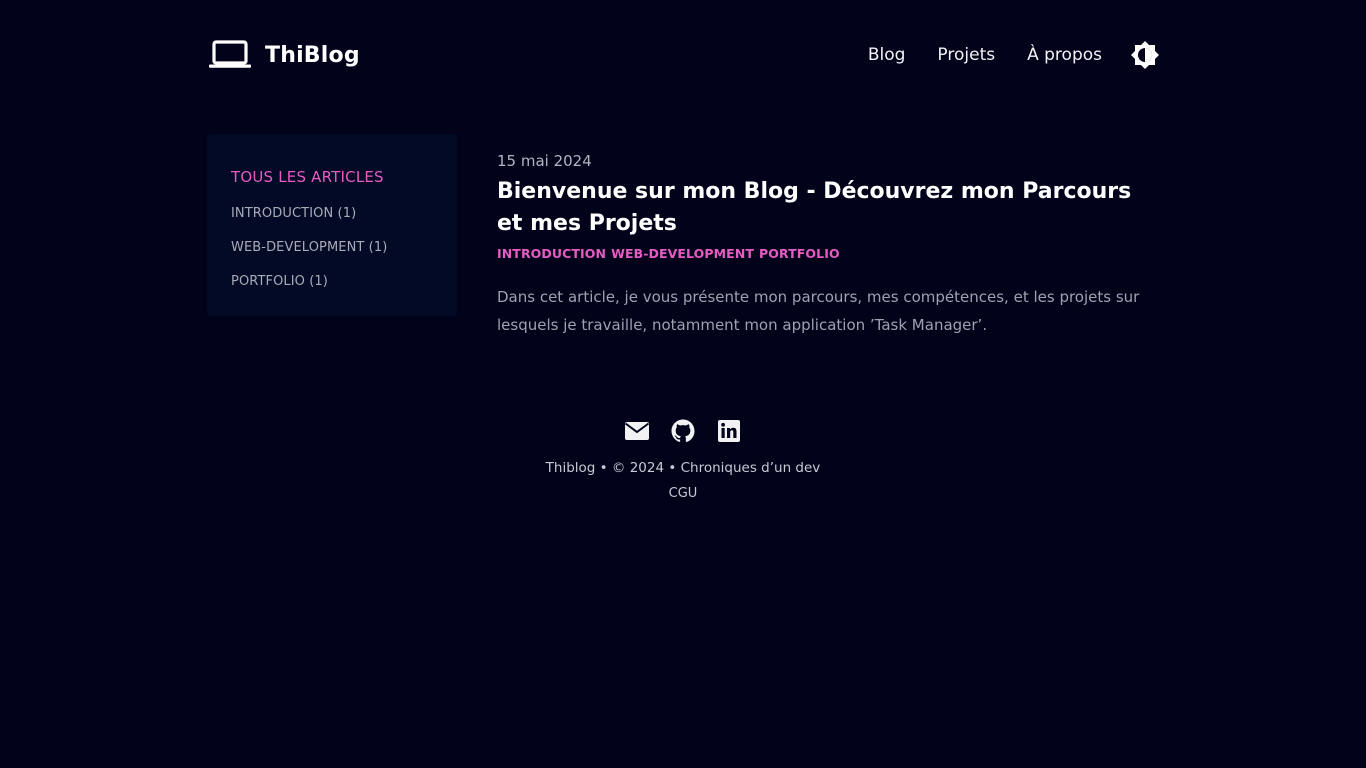  Describe the element at coordinates (799, 253) in the screenshot. I see `tag-portfolio: PORTFOLIO` at that location.